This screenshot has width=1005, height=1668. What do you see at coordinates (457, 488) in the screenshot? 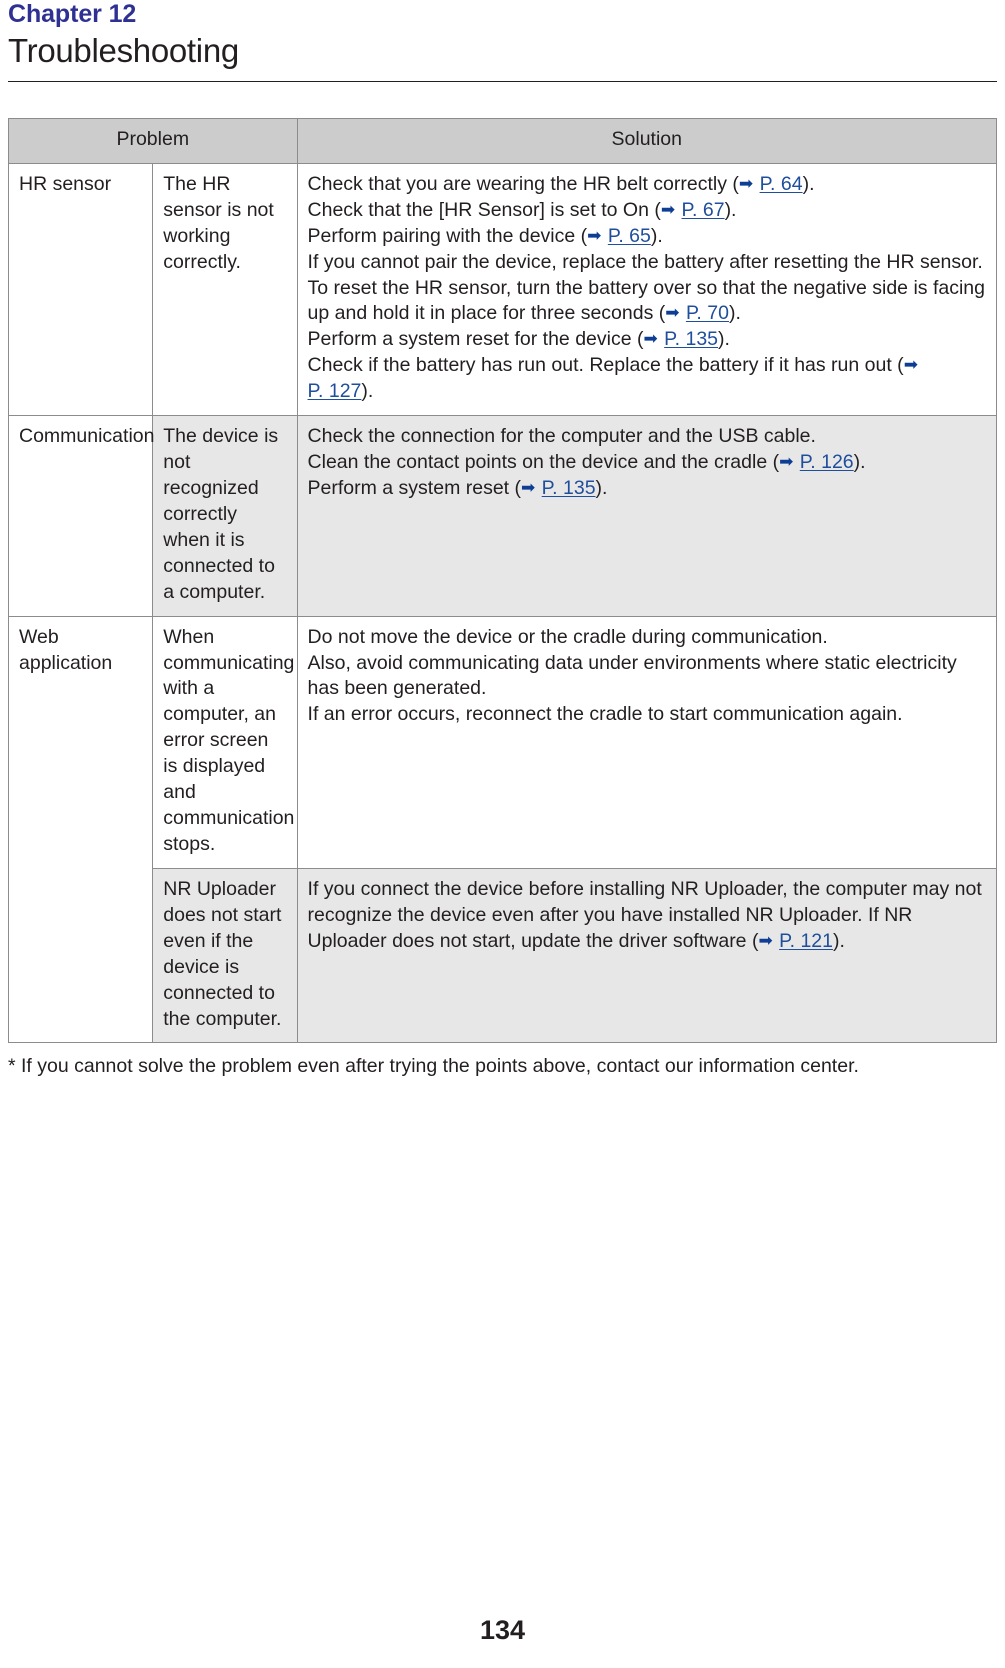
I see `solution-line: Perform a system reset (➡ P. 135).` at bounding box center [457, 488].